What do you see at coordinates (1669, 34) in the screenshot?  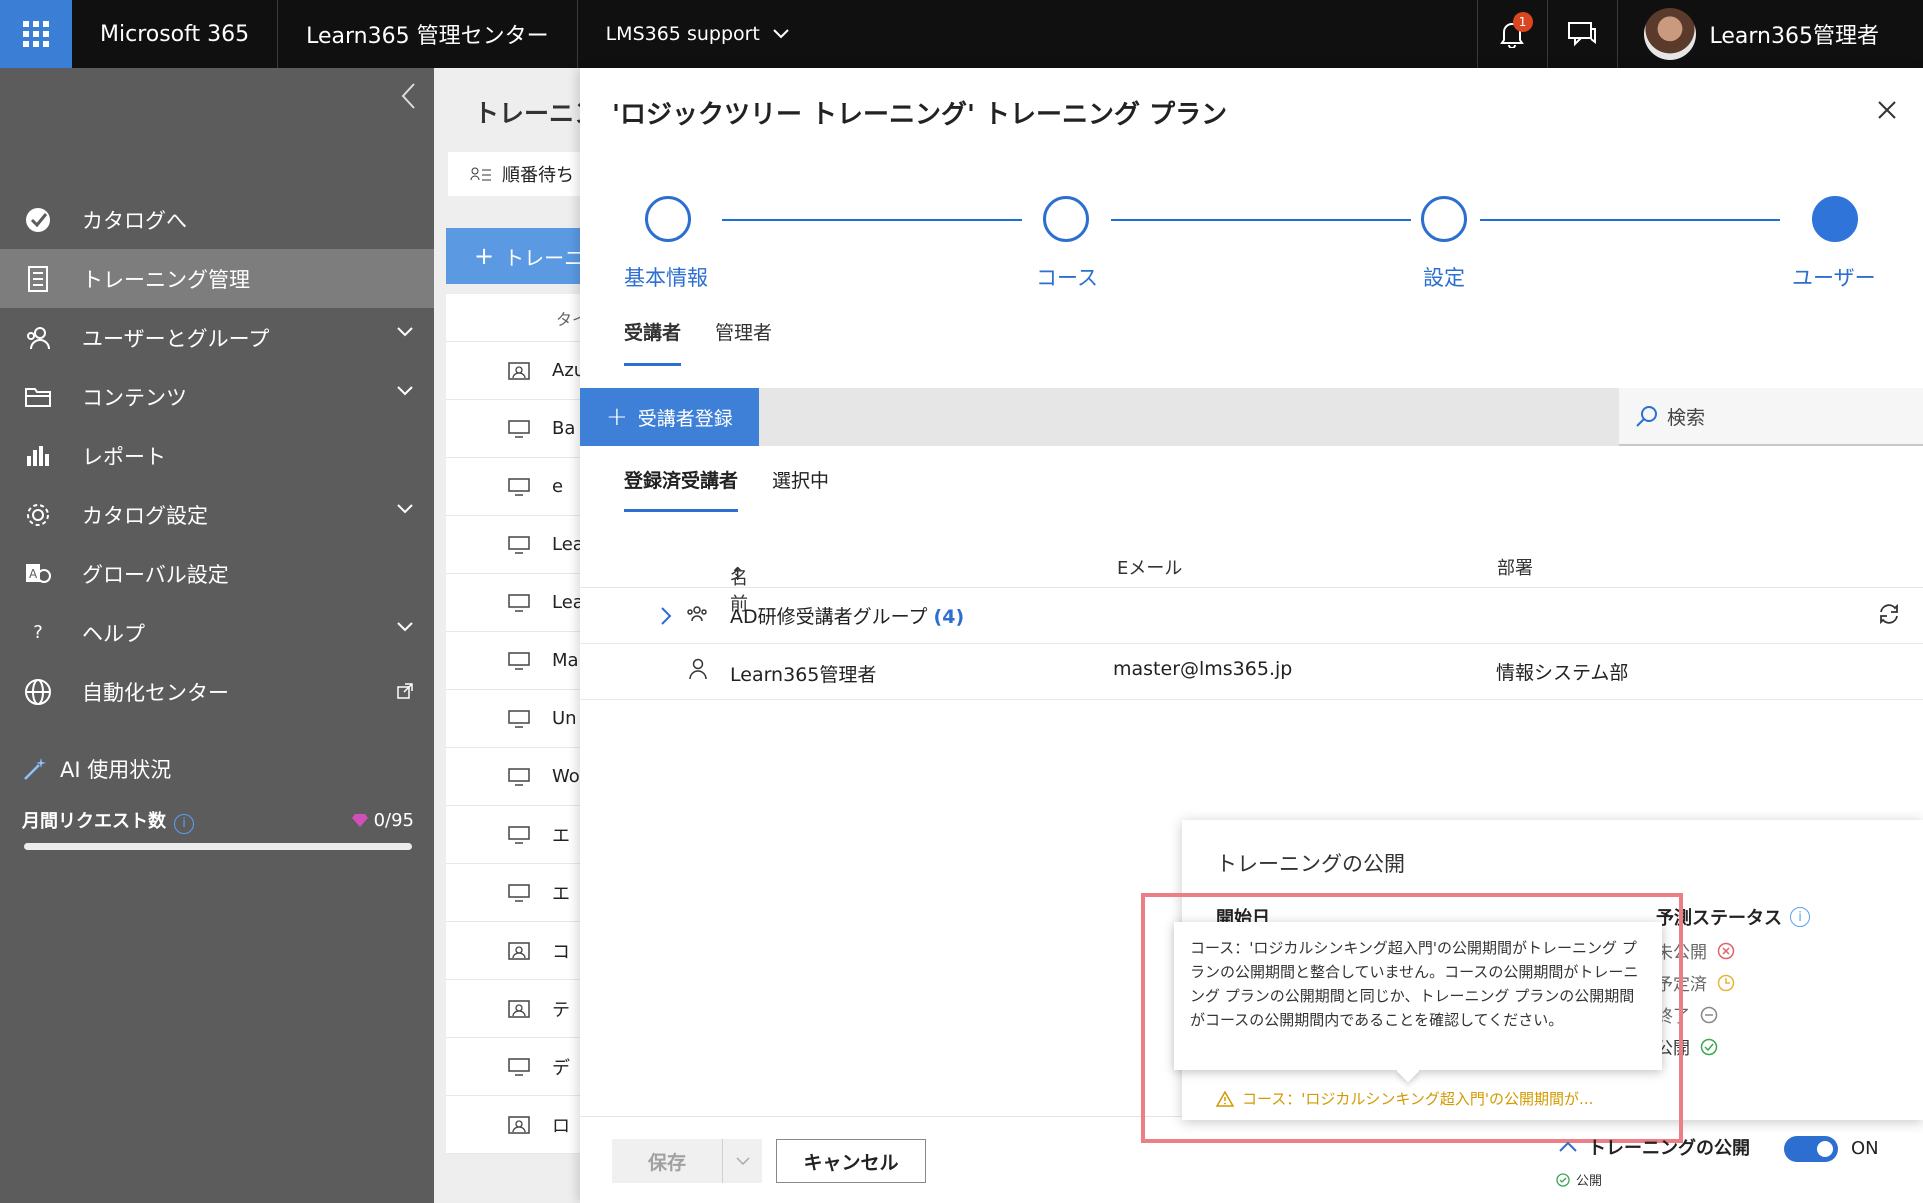 I see `avatar` at bounding box center [1669, 34].